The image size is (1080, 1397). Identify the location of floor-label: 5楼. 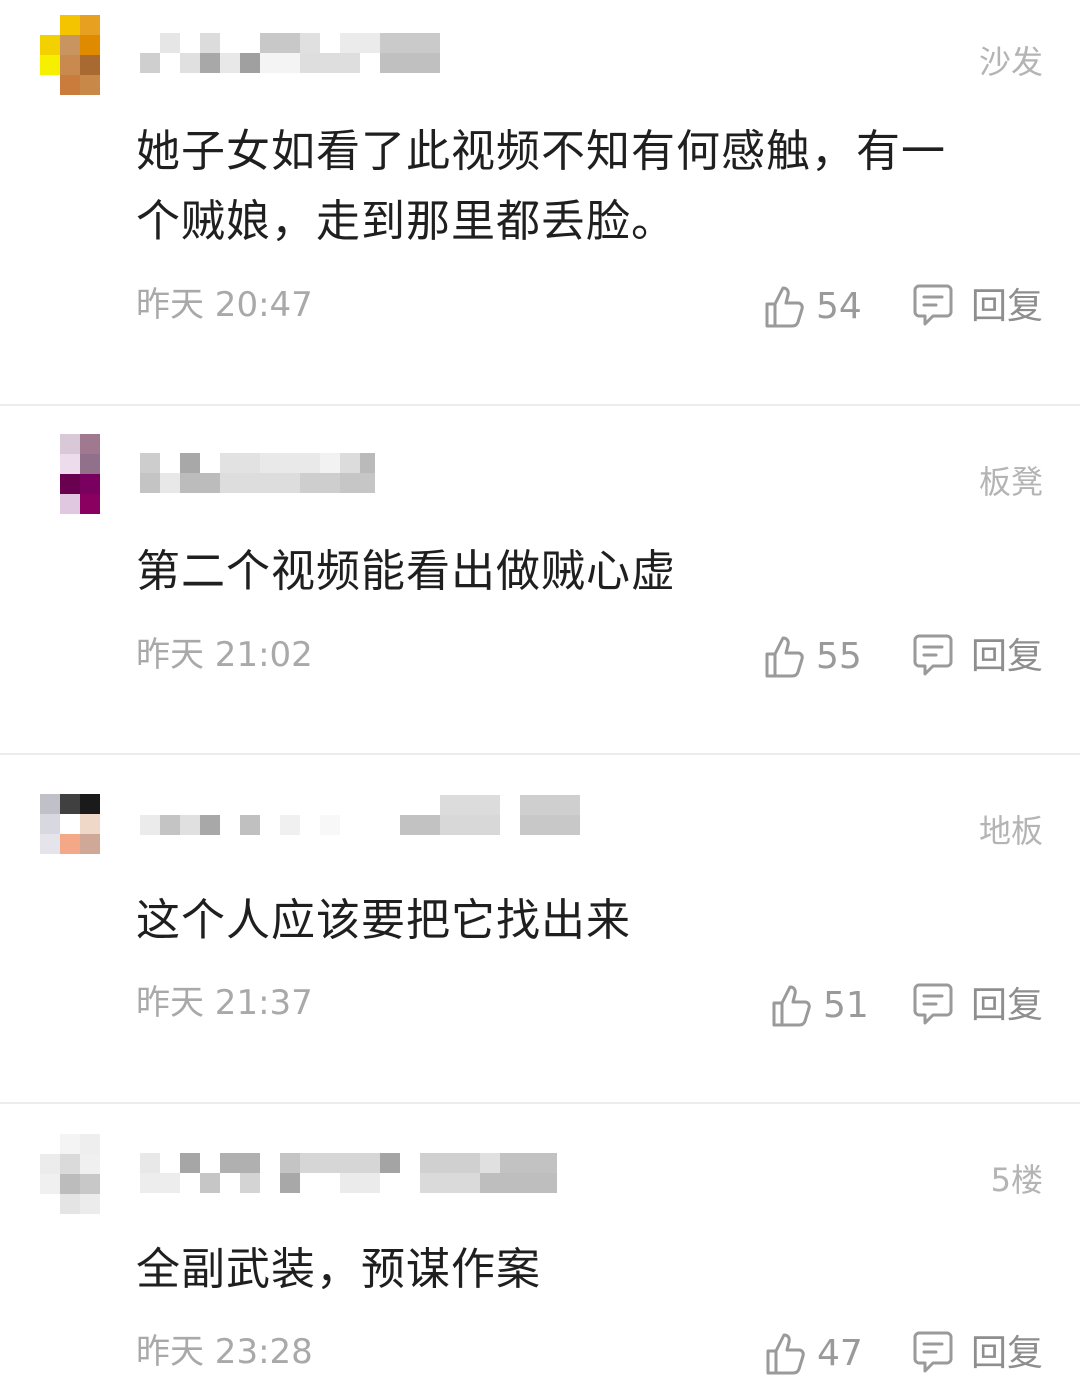
(1016, 1180).